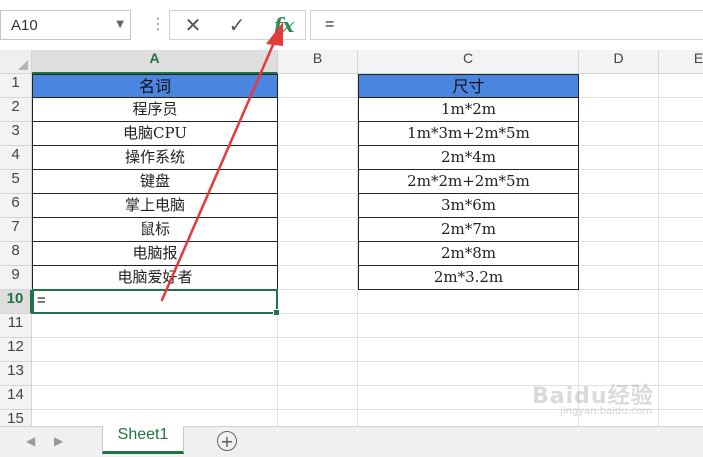 This screenshot has width=703, height=457. Describe the element at coordinates (65, 25) in the screenshot. I see `name-box: A10 ▼` at that location.